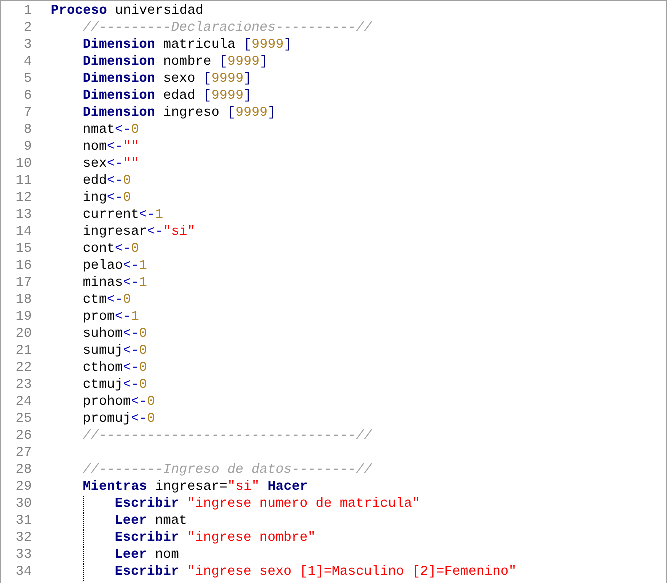  I want to click on line-number: 33, so click(23, 555).